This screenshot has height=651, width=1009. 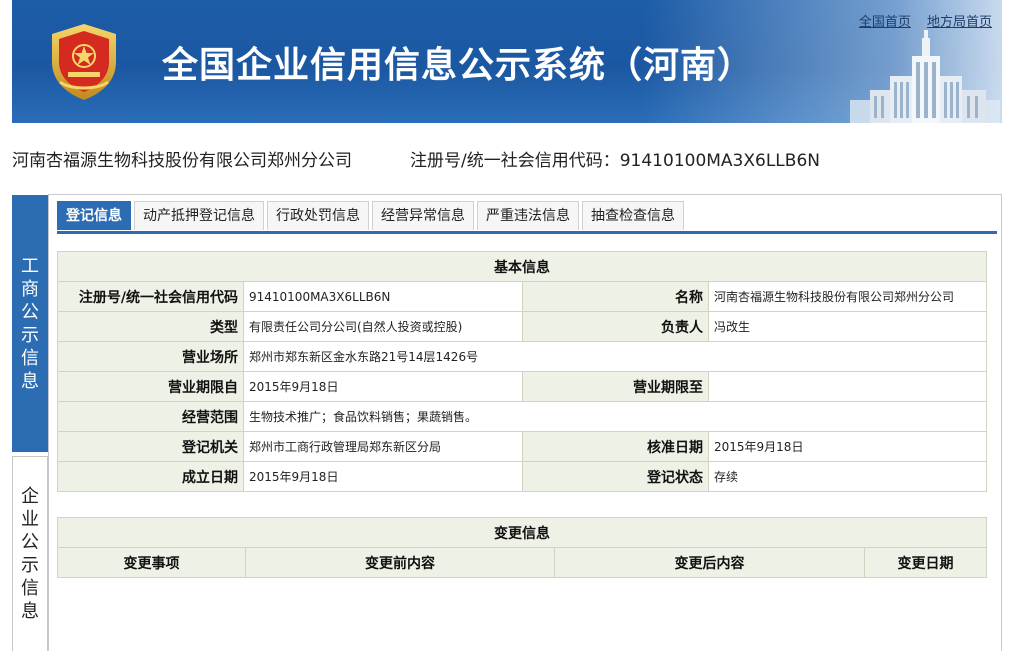 What do you see at coordinates (615, 476) in the screenshot?
I see `field-label: 登记状态` at bounding box center [615, 476].